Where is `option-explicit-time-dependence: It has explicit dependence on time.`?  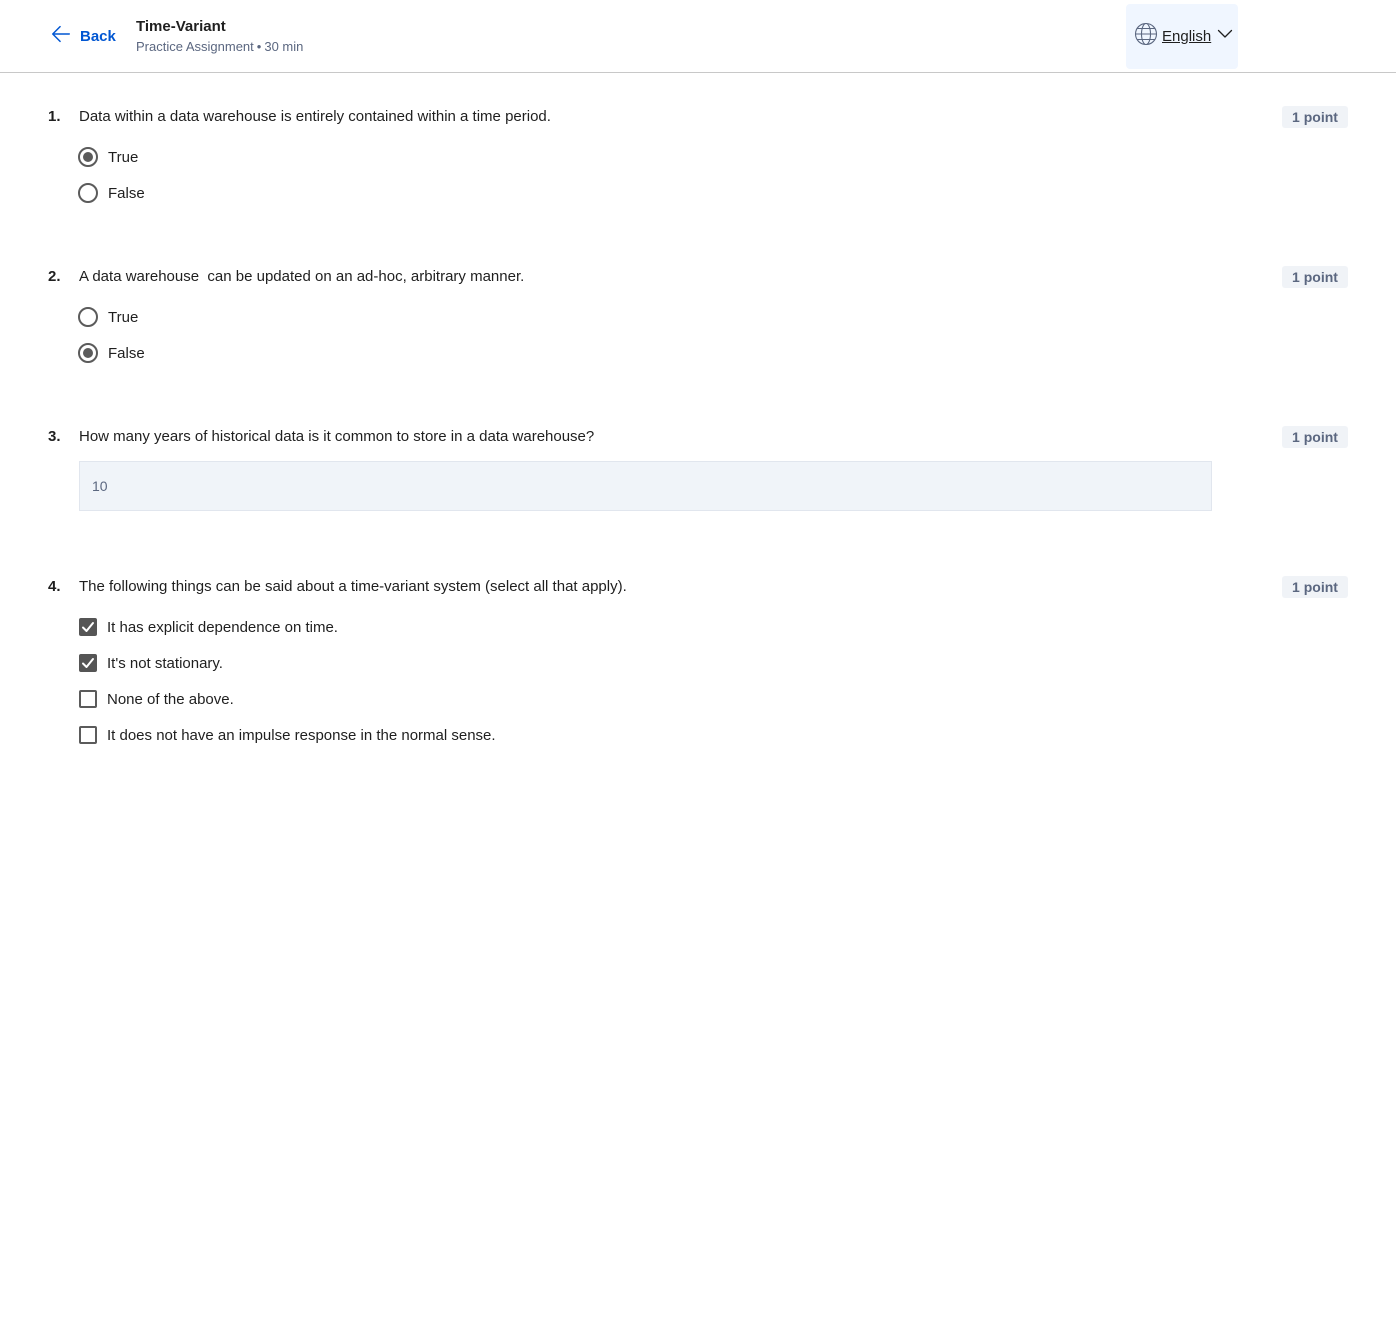
option-explicit-time-dependence: It has explicit dependence on time. is located at coordinates (208, 627).